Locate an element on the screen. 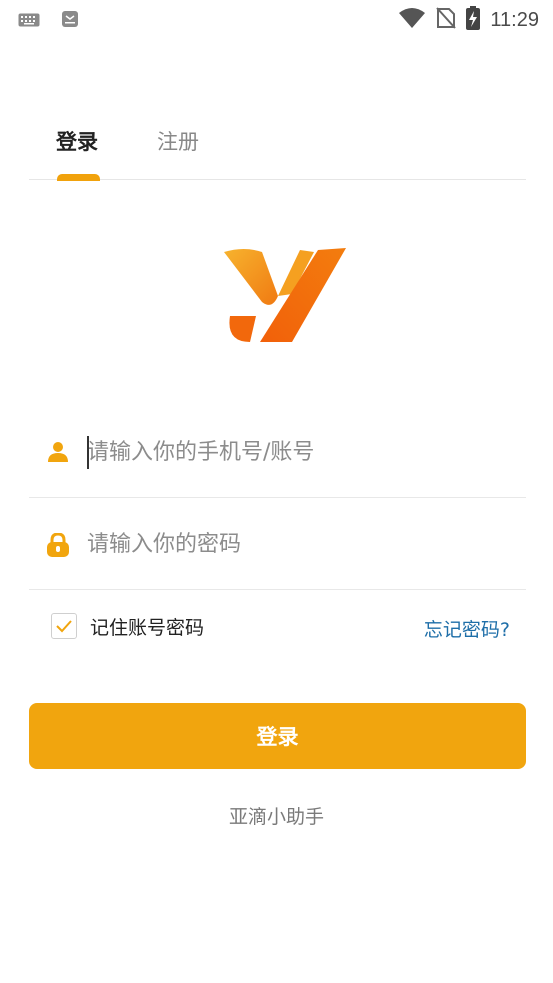 Image resolution: width=553 pixels, height=983 pixels. phone-field-row is located at coordinates (277, 452).